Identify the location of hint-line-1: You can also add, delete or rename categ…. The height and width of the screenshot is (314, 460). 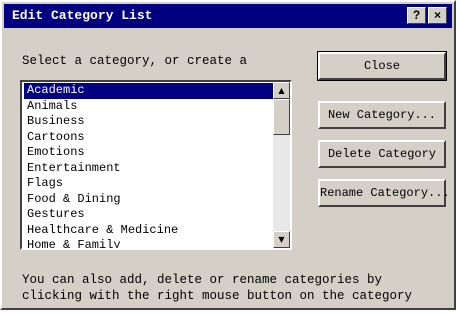
(202, 280).